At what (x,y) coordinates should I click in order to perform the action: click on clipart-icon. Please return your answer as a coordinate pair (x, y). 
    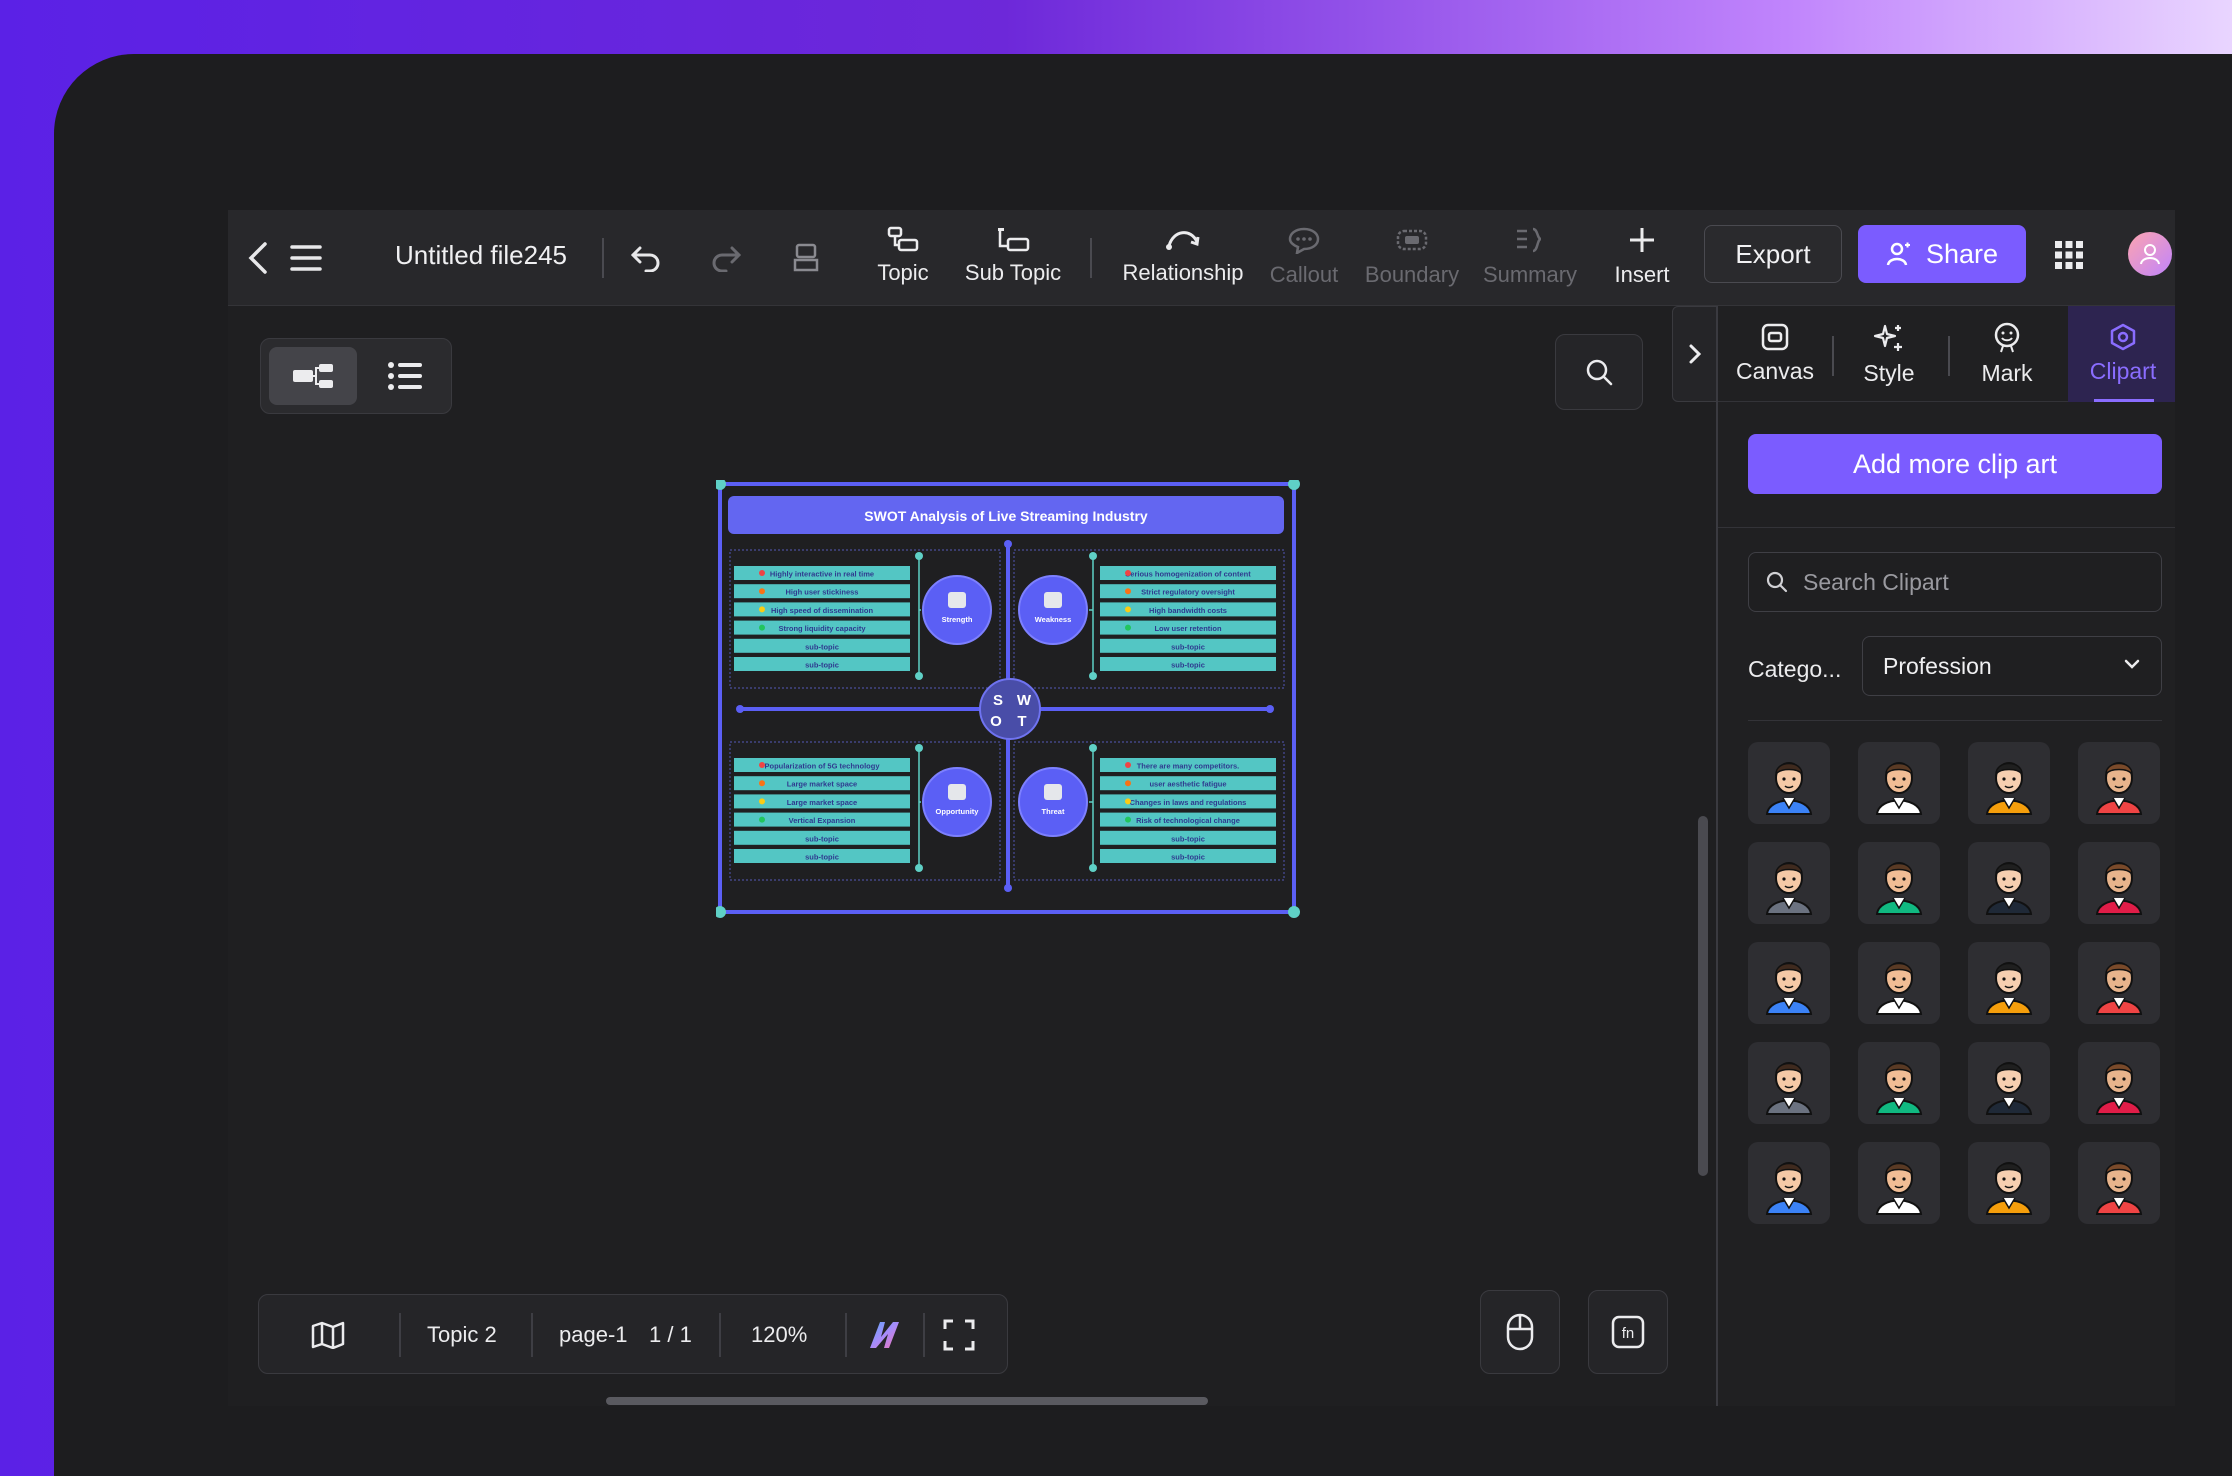
    Looking at the image, I should click on (2123, 337).